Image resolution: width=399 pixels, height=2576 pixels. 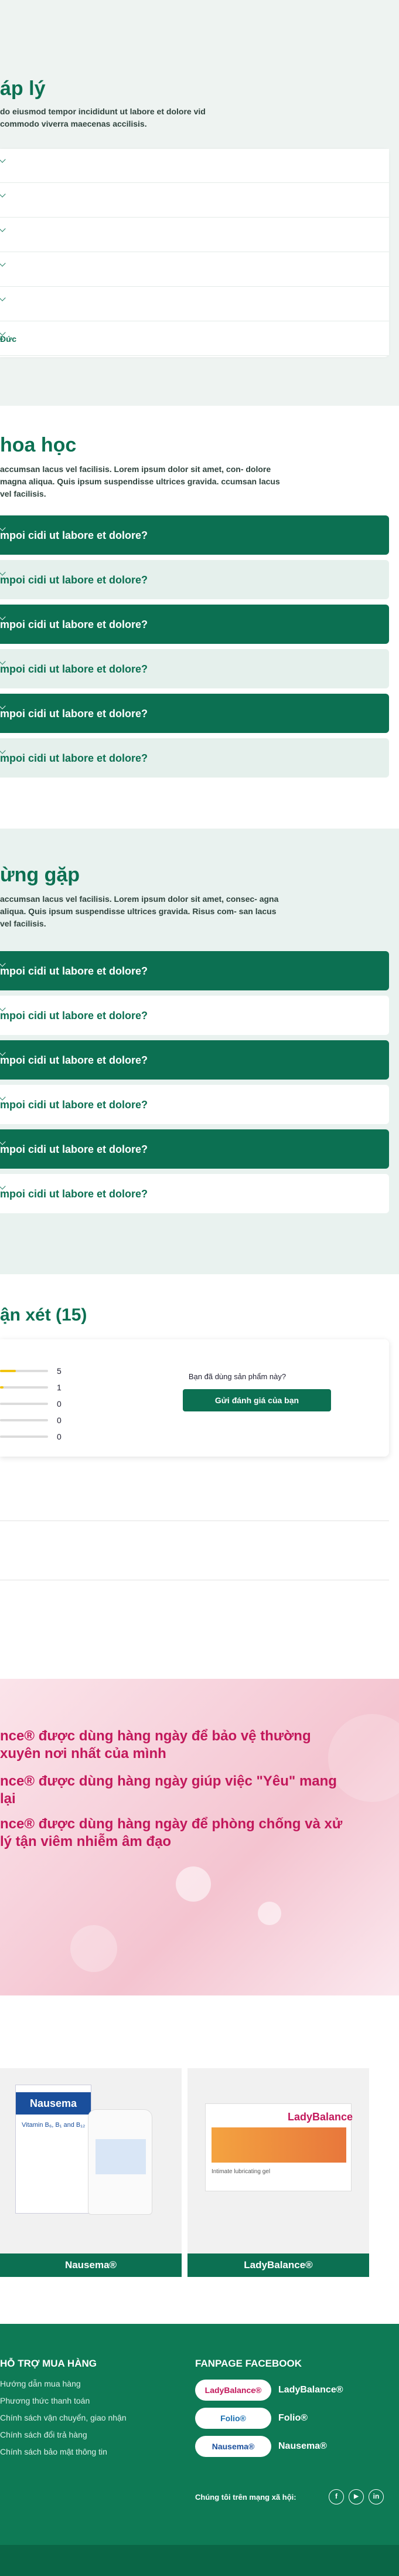 I want to click on ladybalance-box-image: LadyBalance Intimate lubricating gel, so click(x=279, y=2147).